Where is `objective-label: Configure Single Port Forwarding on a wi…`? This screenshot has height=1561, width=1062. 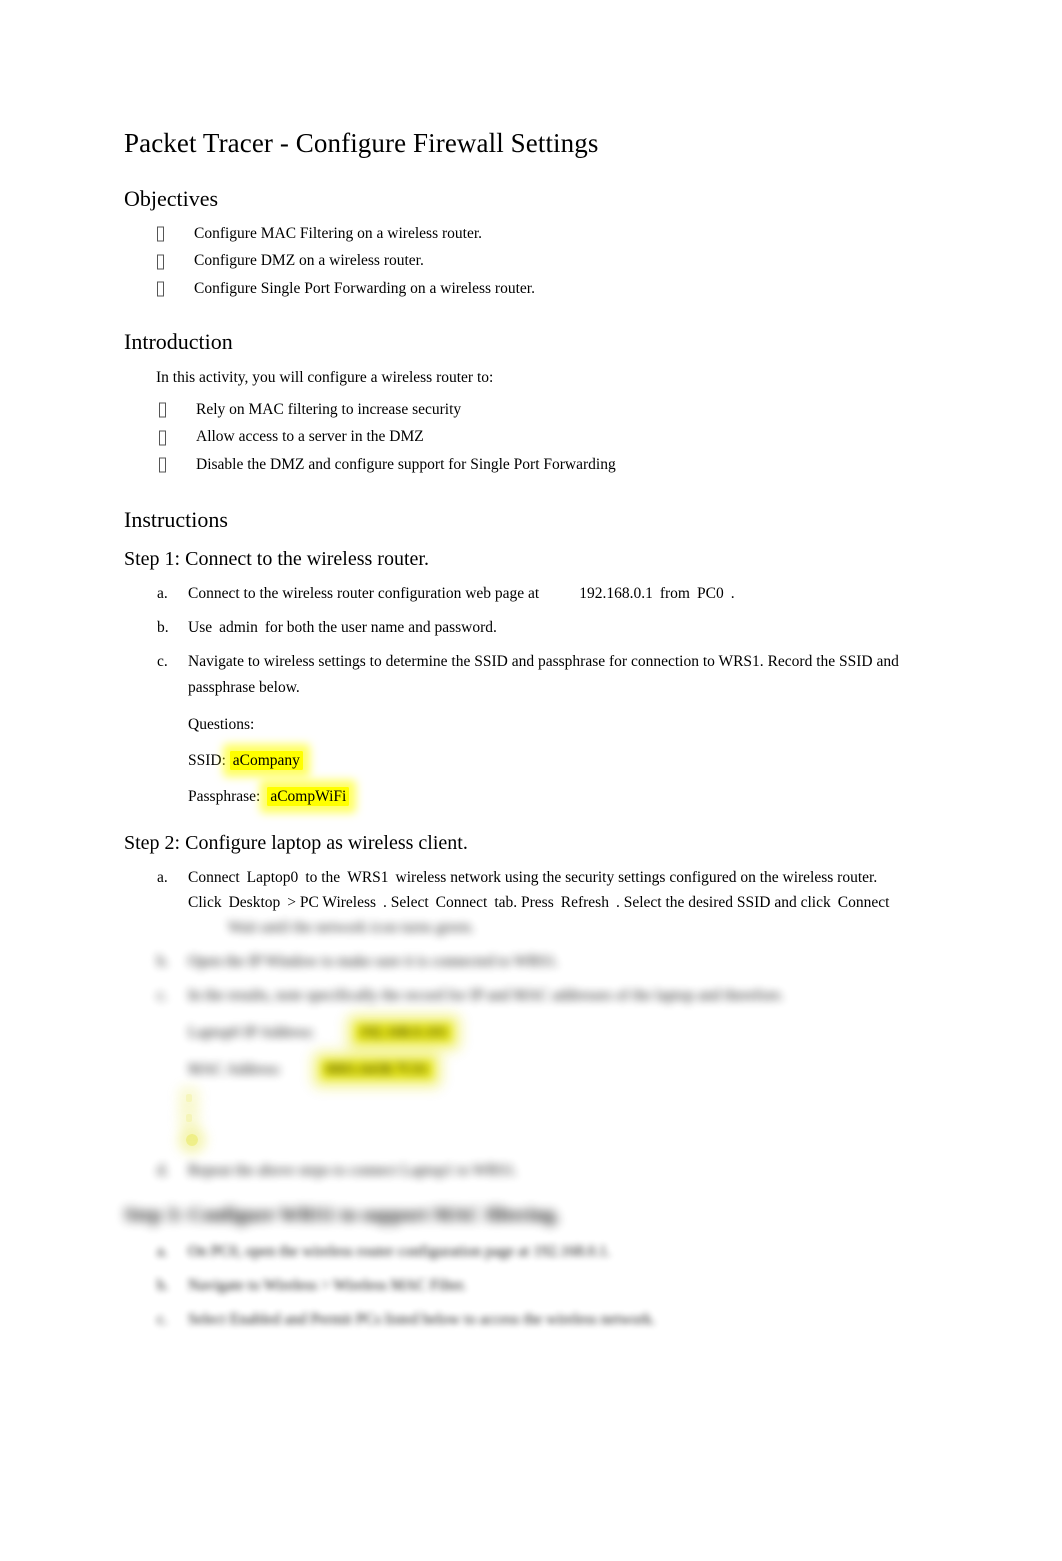
objective-label: Configure Single Port Forwarding on a wi… is located at coordinates (364, 288).